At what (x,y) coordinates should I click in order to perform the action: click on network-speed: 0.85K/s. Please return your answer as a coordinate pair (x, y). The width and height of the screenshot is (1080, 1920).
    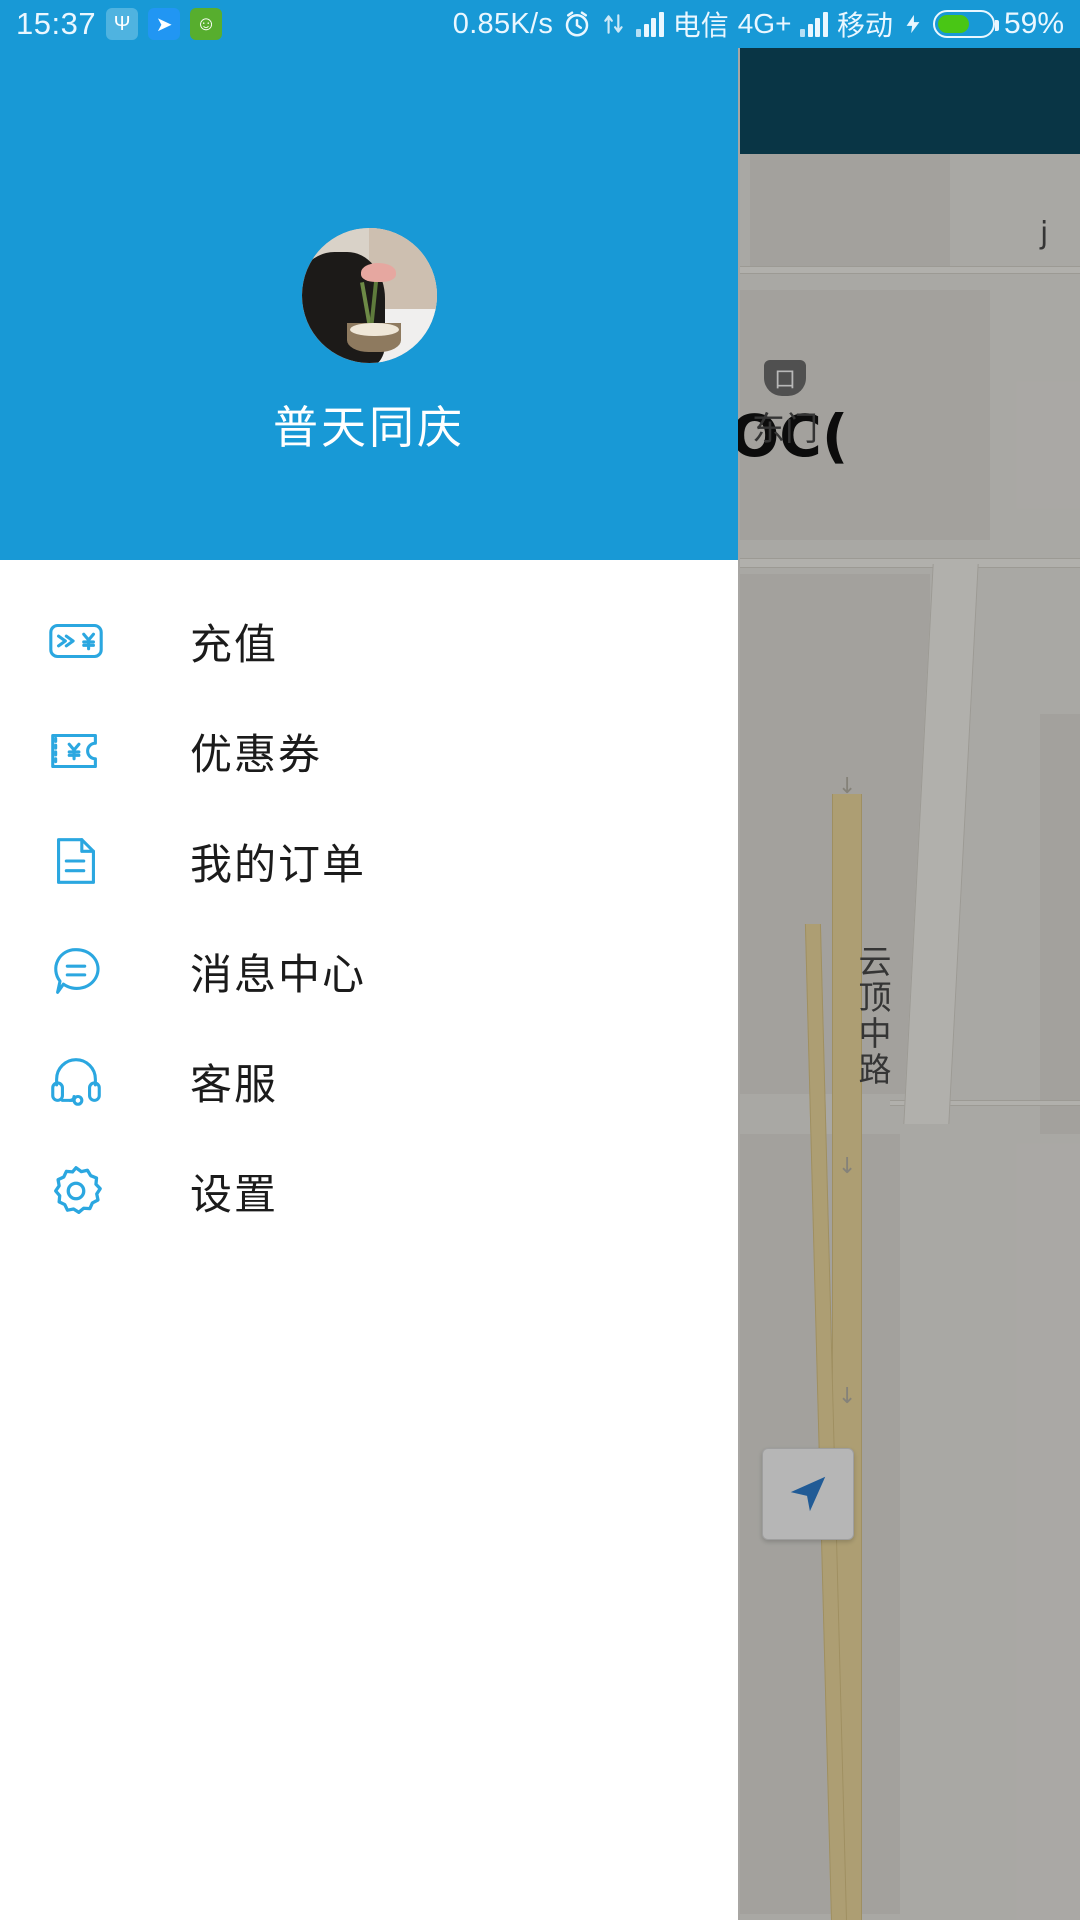
    Looking at the image, I should click on (503, 23).